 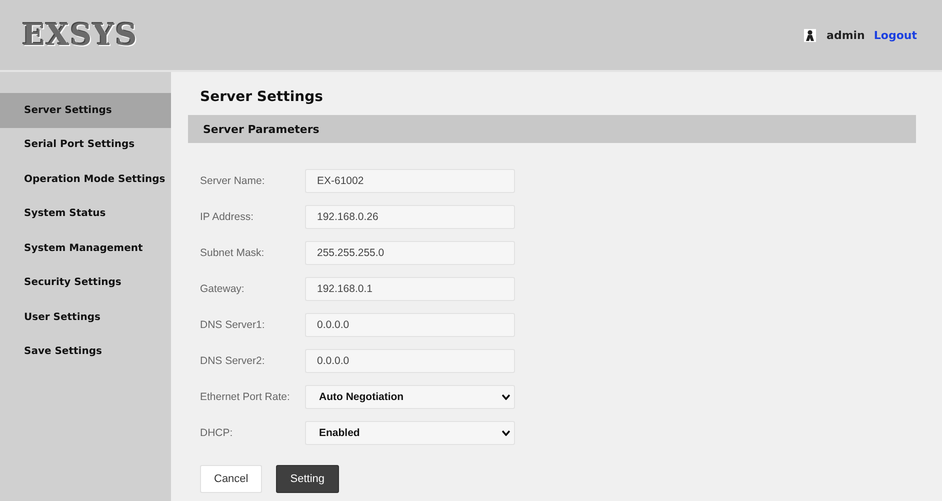 What do you see at coordinates (845, 35) in the screenshot?
I see `user-name: admin` at bounding box center [845, 35].